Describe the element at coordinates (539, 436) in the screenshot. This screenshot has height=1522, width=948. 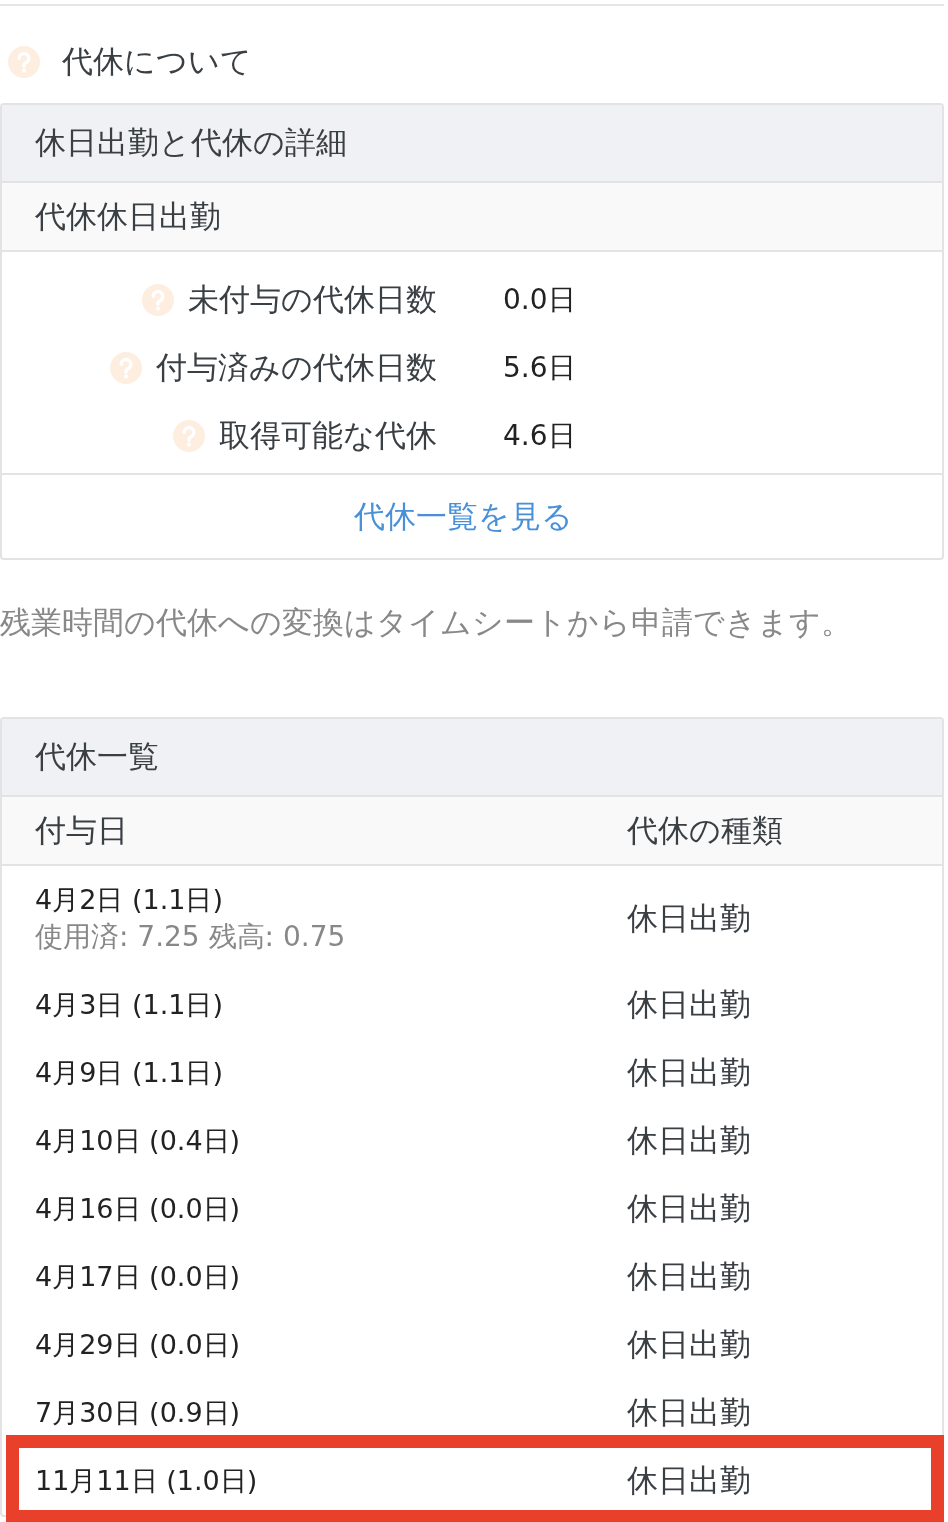
I see `stat-value: 4.6日` at that location.